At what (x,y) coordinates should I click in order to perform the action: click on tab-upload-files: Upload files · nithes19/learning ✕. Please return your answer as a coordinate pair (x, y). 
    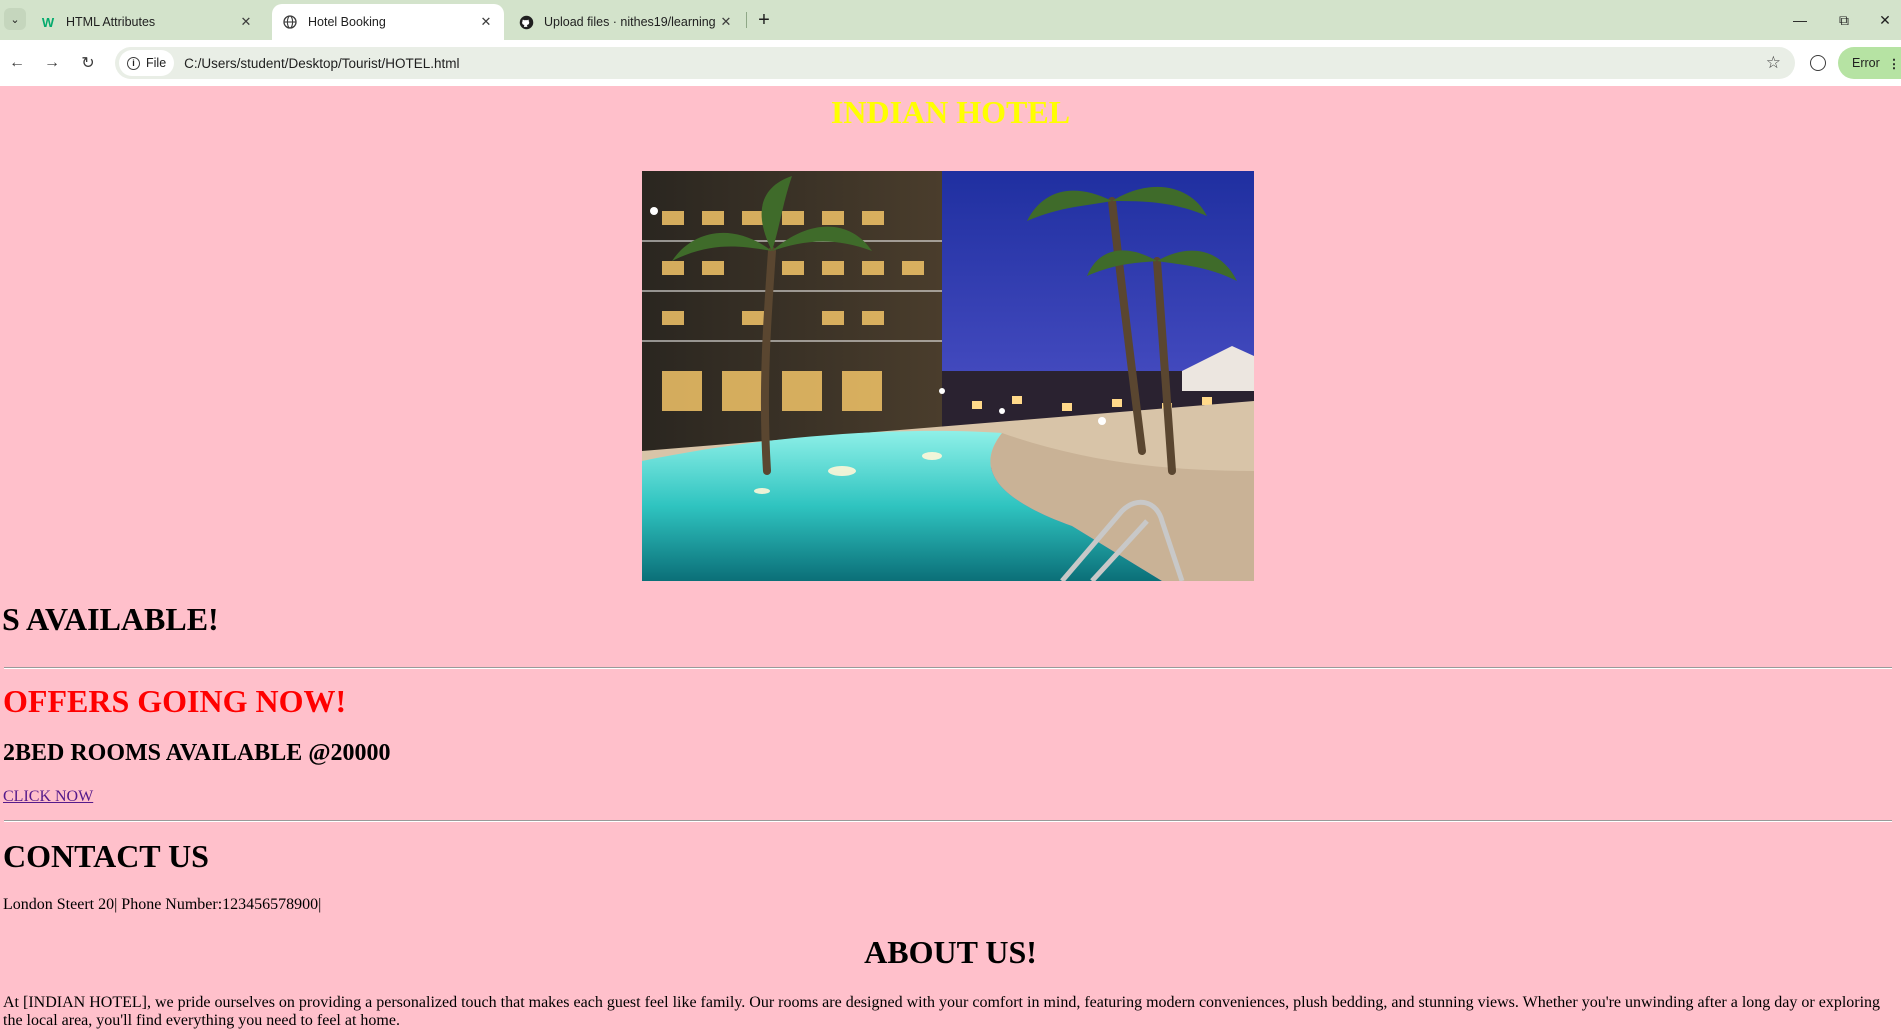
    Looking at the image, I should click on (626, 22).